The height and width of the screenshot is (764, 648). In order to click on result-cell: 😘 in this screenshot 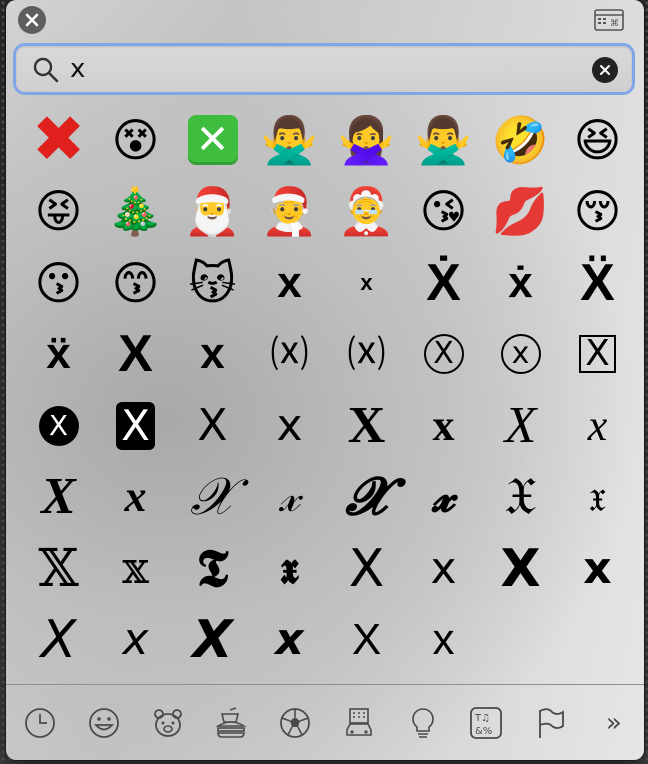, I will do `click(443, 212)`.